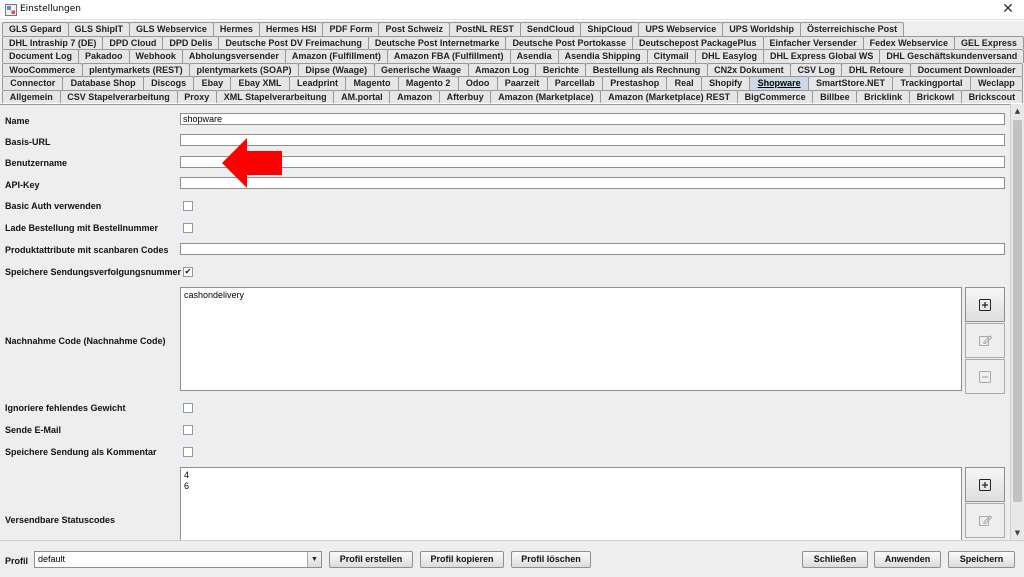 This screenshot has width=1024, height=577. Describe the element at coordinates (908, 42) in the screenshot. I see `tab-fedex-webservice: Fedex Webservice` at that location.